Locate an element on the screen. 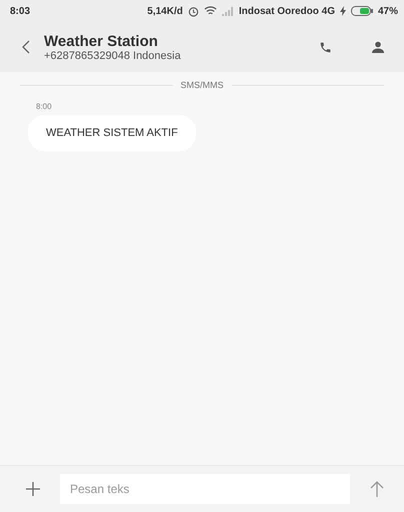  plus-icon is located at coordinates (33, 489).